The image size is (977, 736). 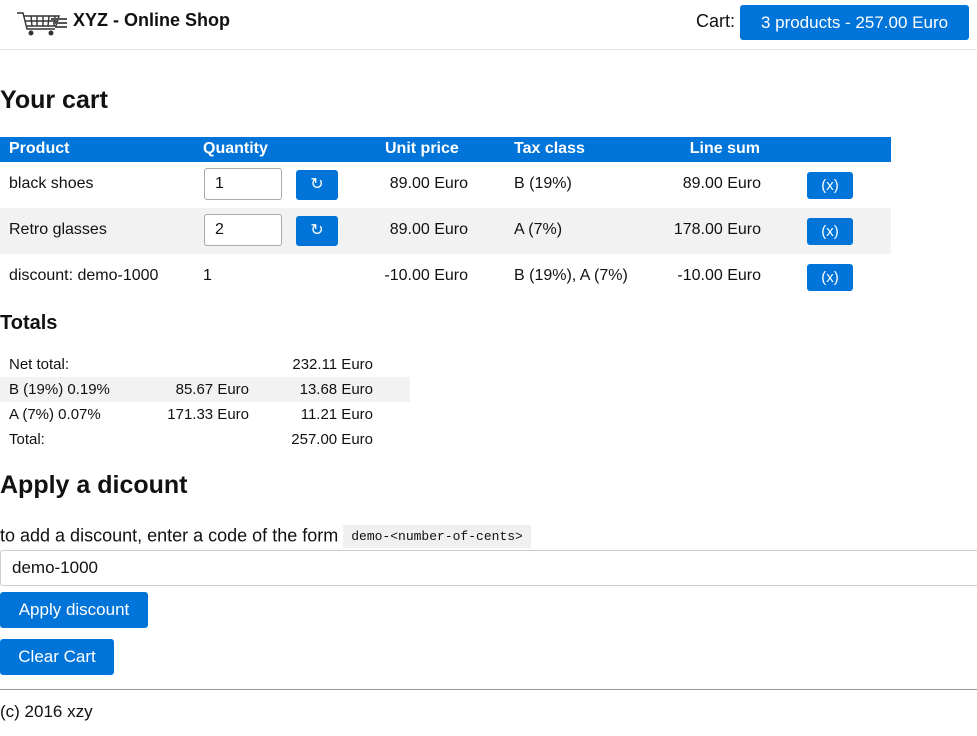 I want to click on tax-base: 171.33 Euro, so click(x=208, y=414).